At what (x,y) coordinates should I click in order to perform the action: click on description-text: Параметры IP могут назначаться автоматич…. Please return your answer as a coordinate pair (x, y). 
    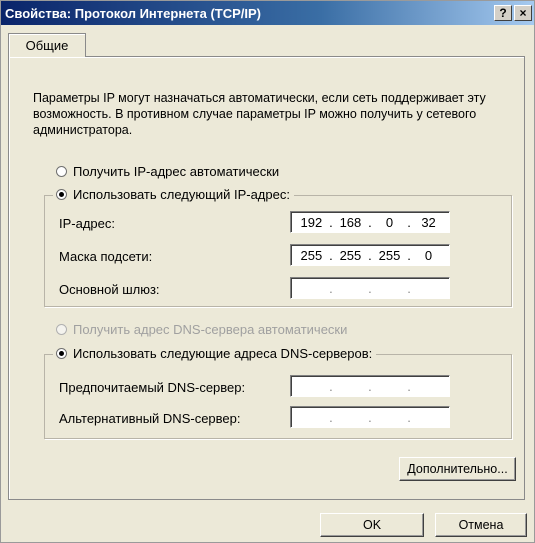
    Looking at the image, I should click on (259, 114).